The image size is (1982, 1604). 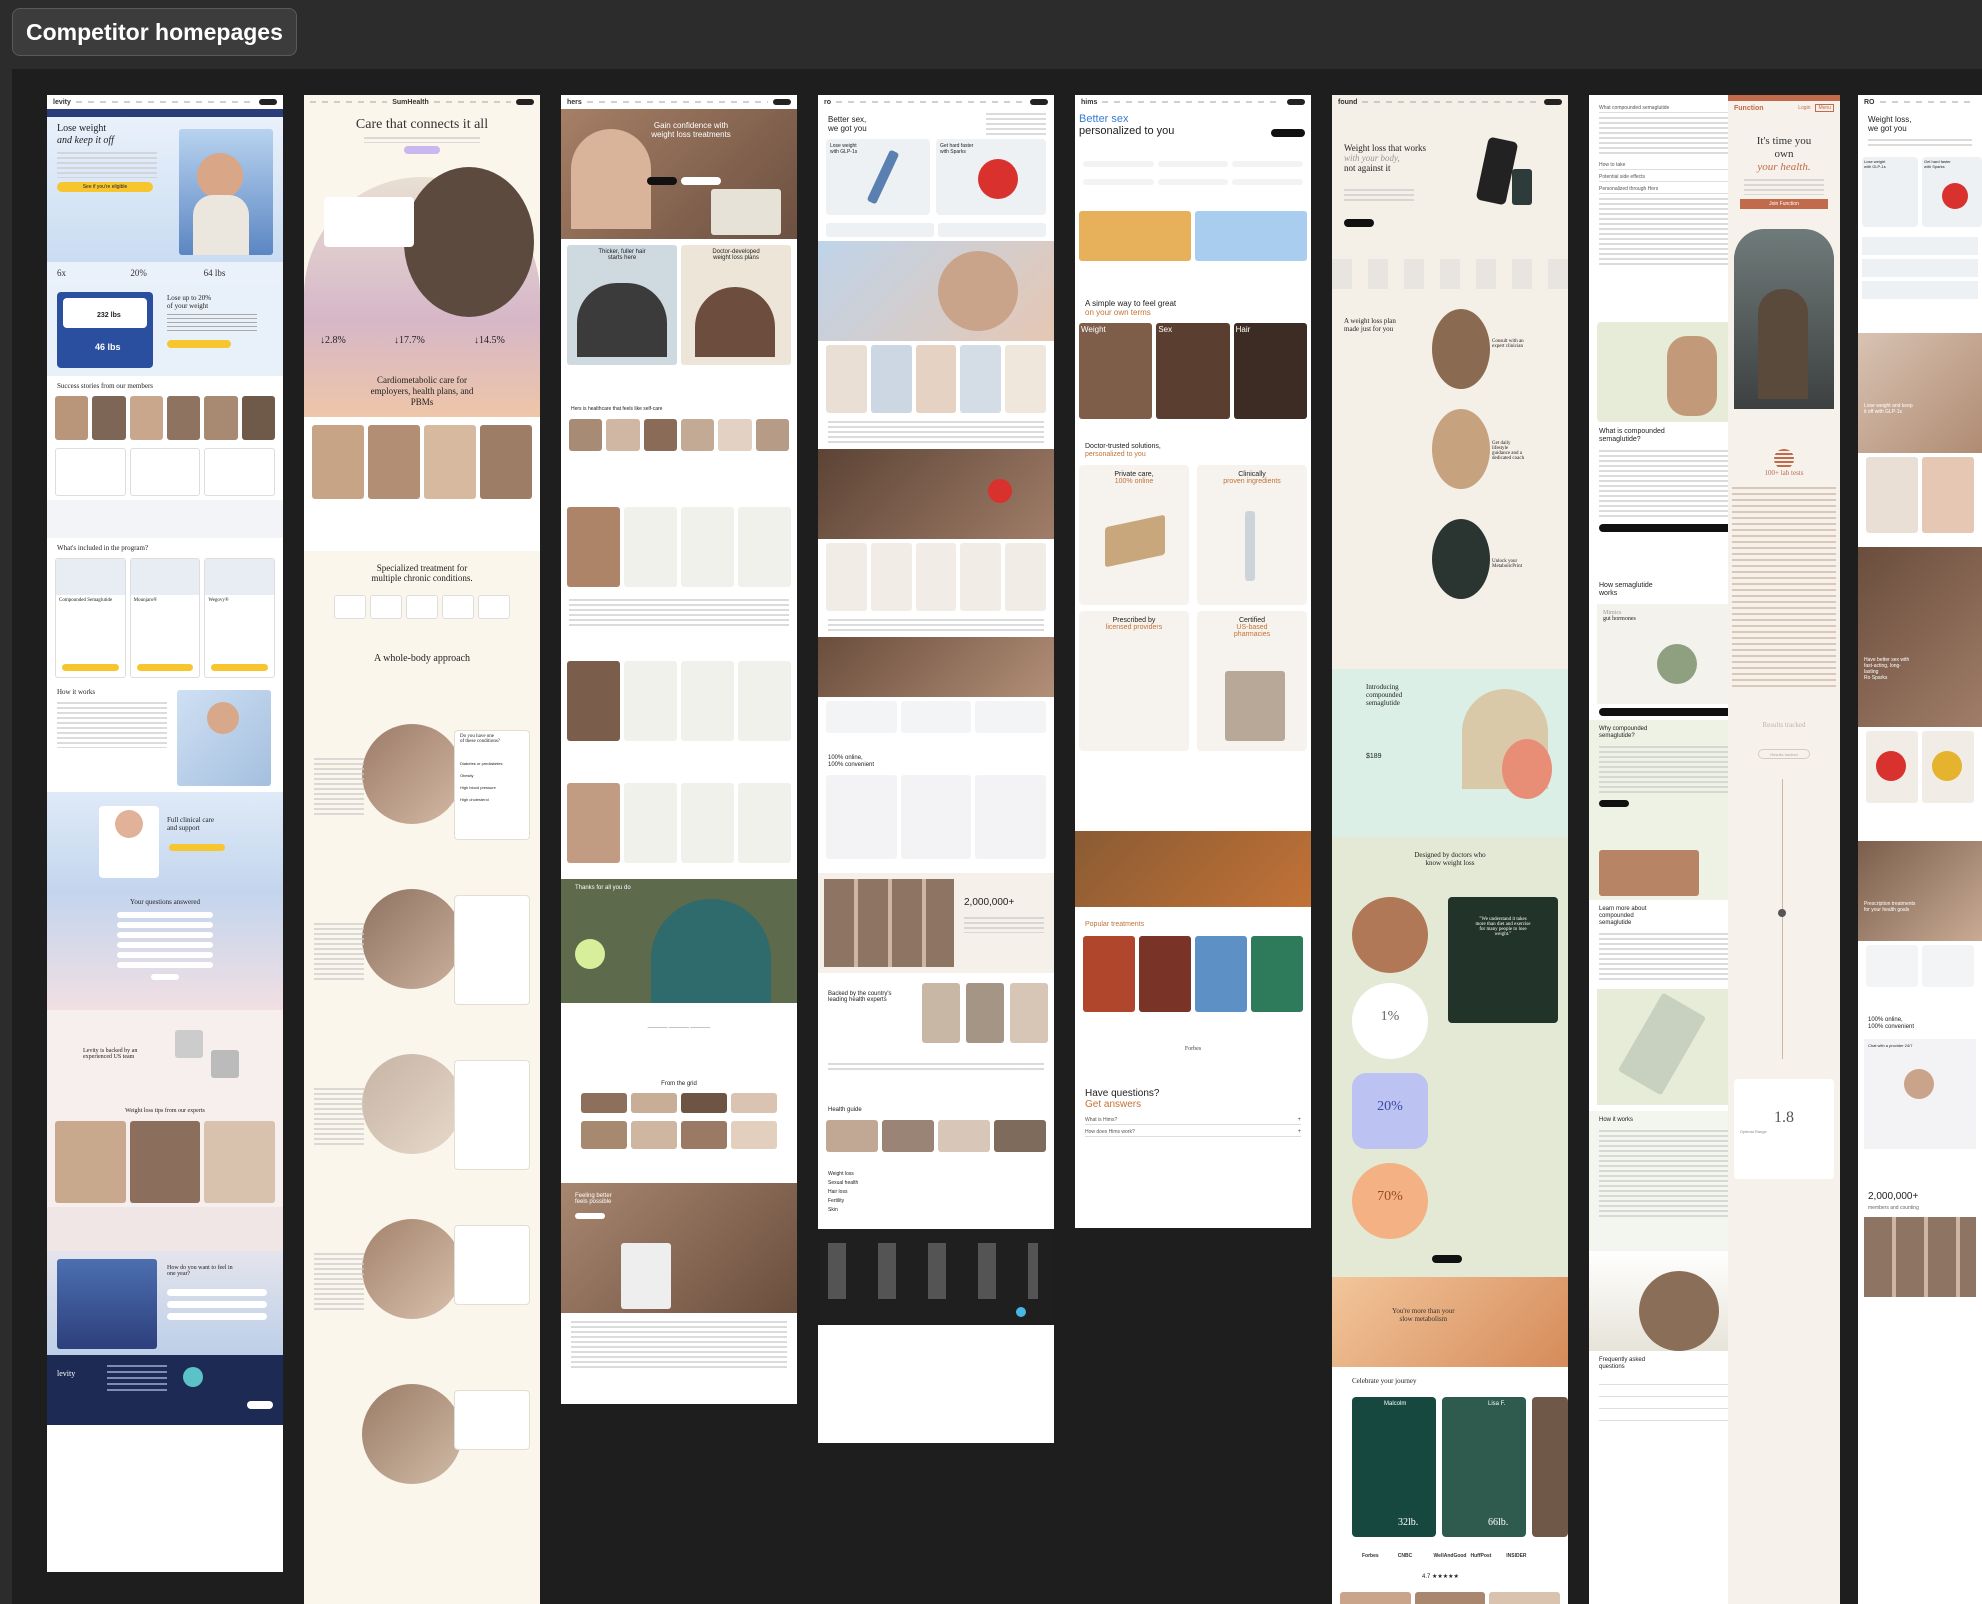 What do you see at coordinates (936, 1210) in the screenshot?
I see `ro-link-skin: Skin` at bounding box center [936, 1210].